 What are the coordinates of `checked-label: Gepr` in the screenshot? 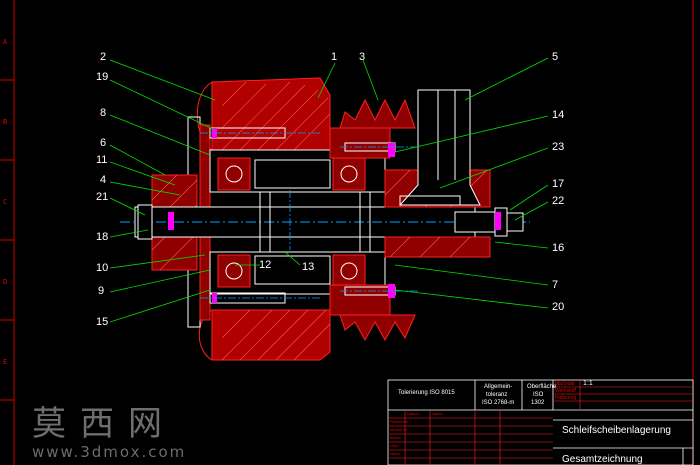 It's located at (394, 445).